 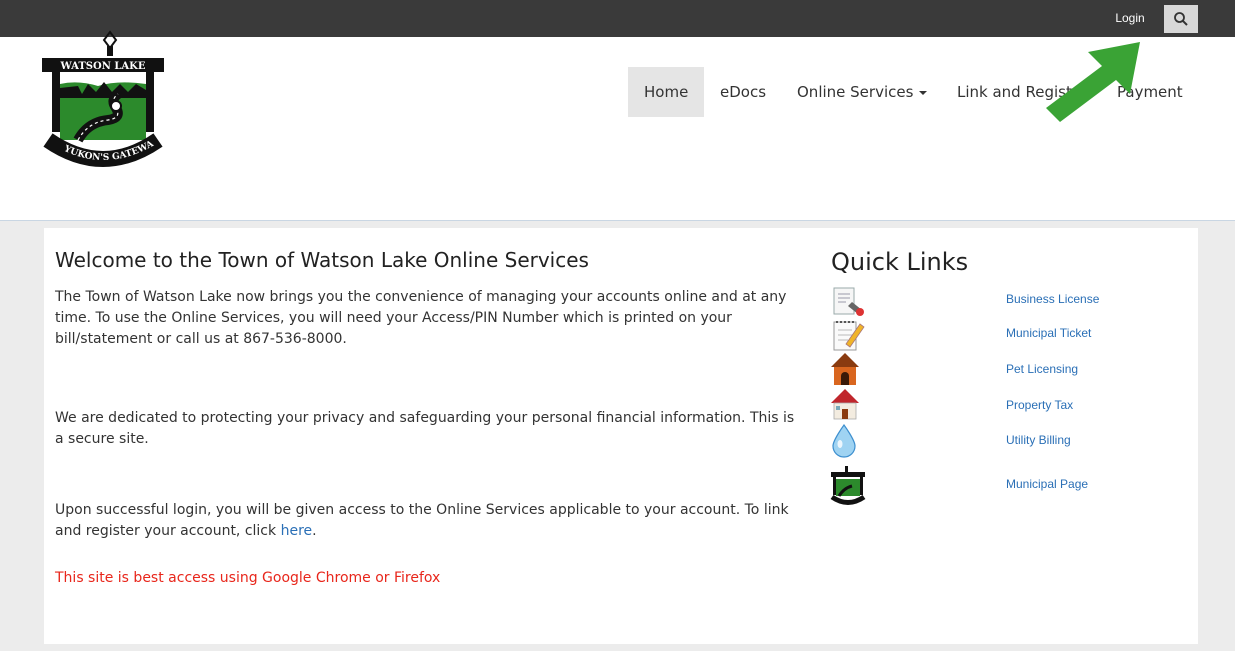 What do you see at coordinates (103, 103) in the screenshot?
I see `watson-lake-logo: WATSON LAKE YUKON'S GATEWAY` at bounding box center [103, 103].